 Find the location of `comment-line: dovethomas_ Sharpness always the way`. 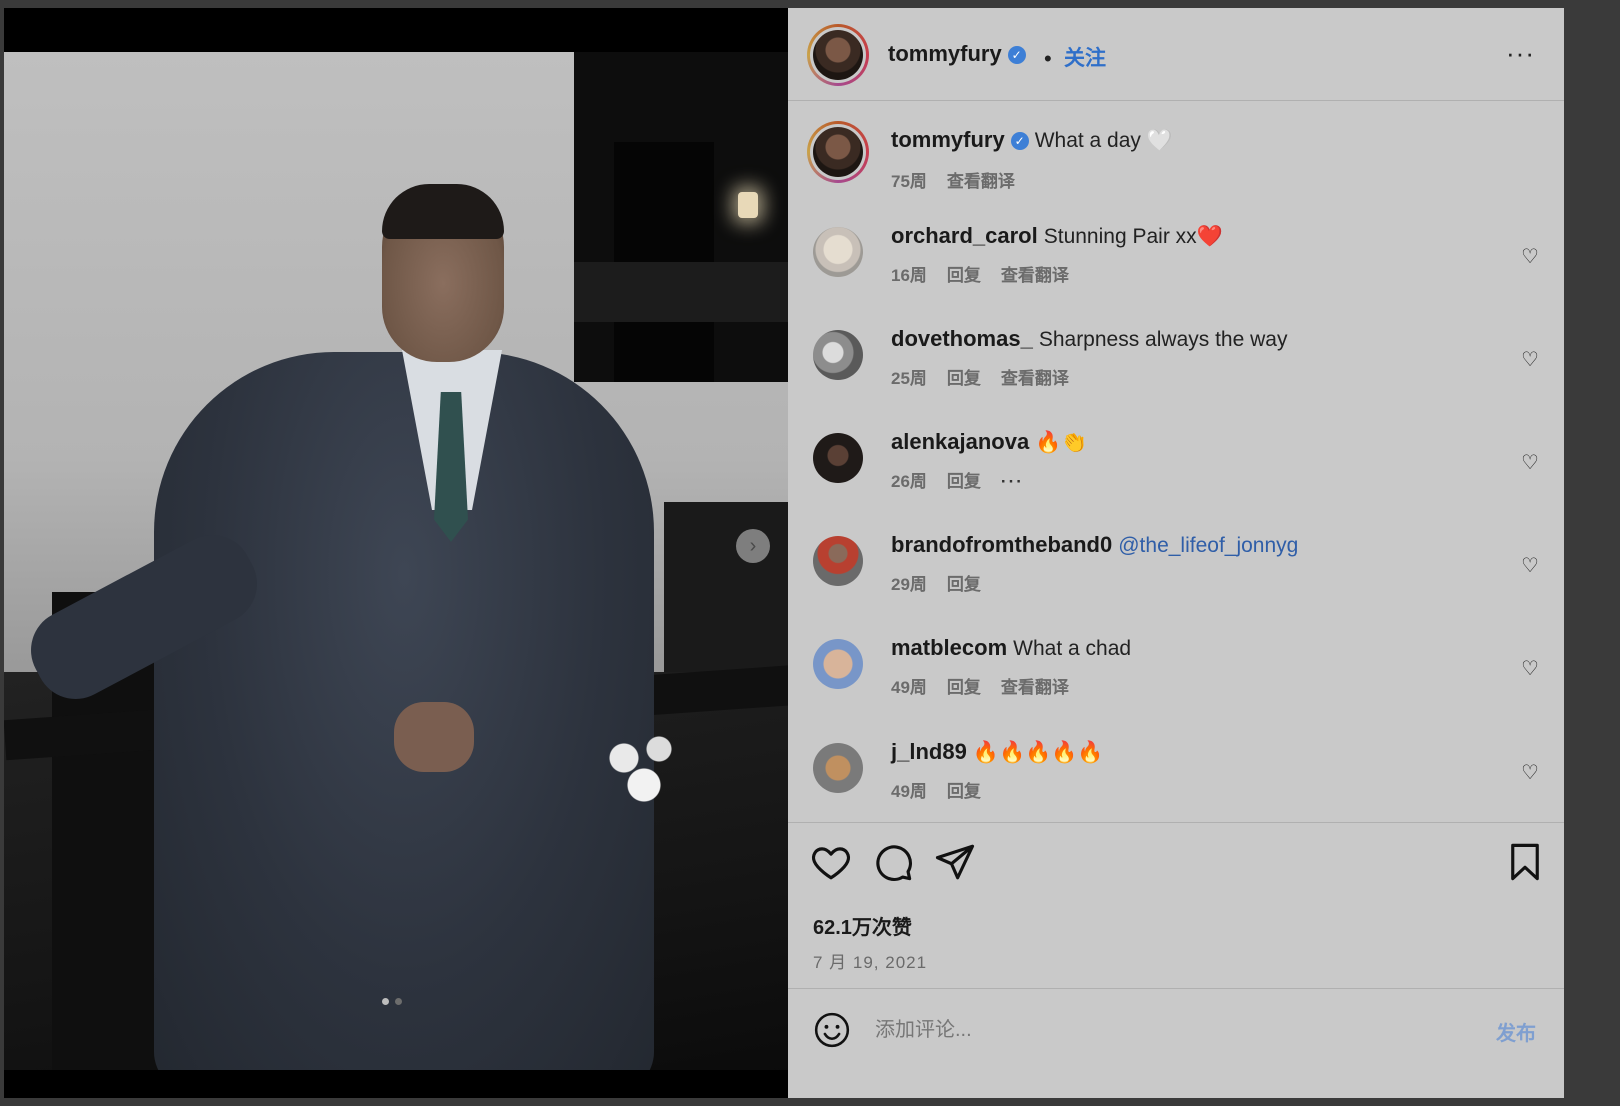

comment-line: dovethomas_ Sharpness always the way is located at coordinates (1089, 339).